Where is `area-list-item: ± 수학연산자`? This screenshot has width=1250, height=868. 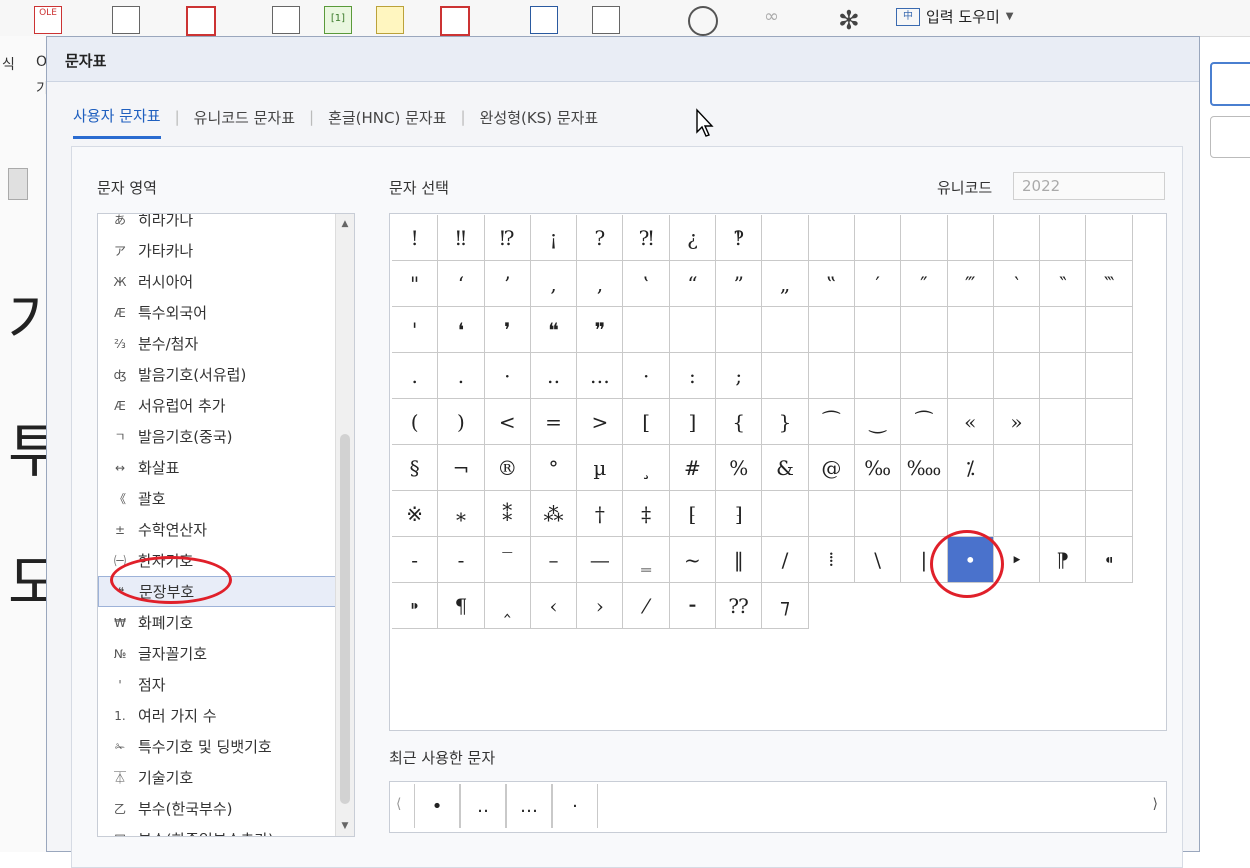 area-list-item: ± 수학연산자 is located at coordinates (217, 529).